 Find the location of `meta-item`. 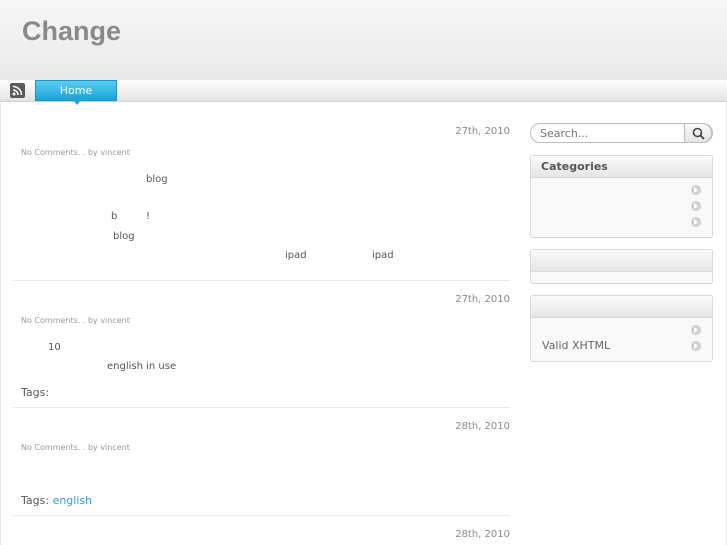

meta-item is located at coordinates (621, 330).